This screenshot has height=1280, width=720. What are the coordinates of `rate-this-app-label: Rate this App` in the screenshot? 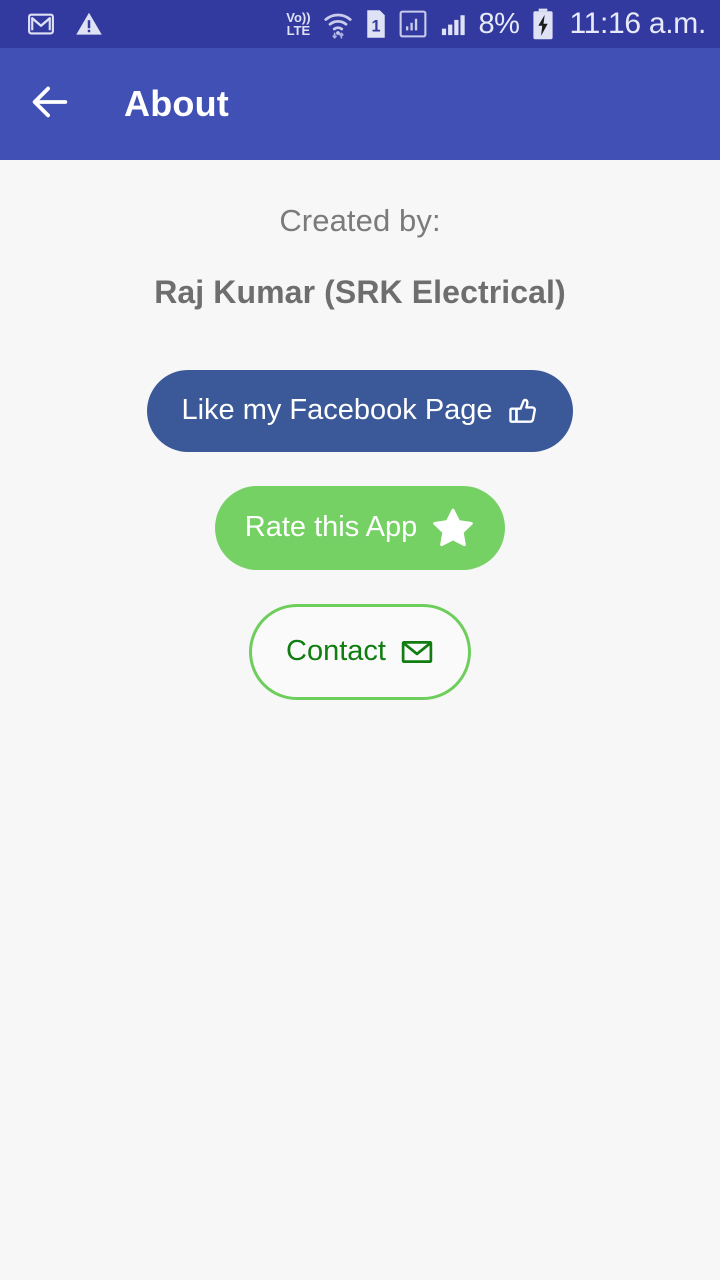 It's located at (331, 527).